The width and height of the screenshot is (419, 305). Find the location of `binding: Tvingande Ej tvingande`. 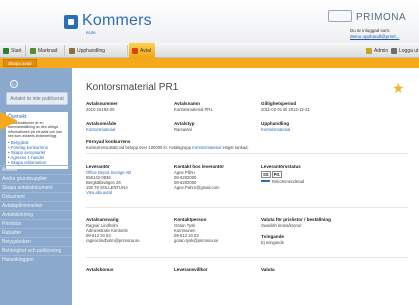

binding: Tvingande Ej tvingande is located at coordinates (272, 239).